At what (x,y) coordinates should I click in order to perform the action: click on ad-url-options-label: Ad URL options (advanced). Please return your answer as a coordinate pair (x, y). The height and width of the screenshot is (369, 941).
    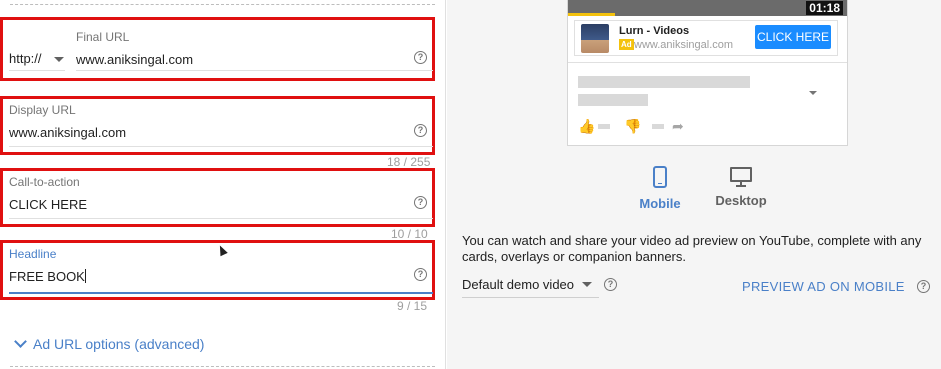
    Looking at the image, I should click on (119, 344).